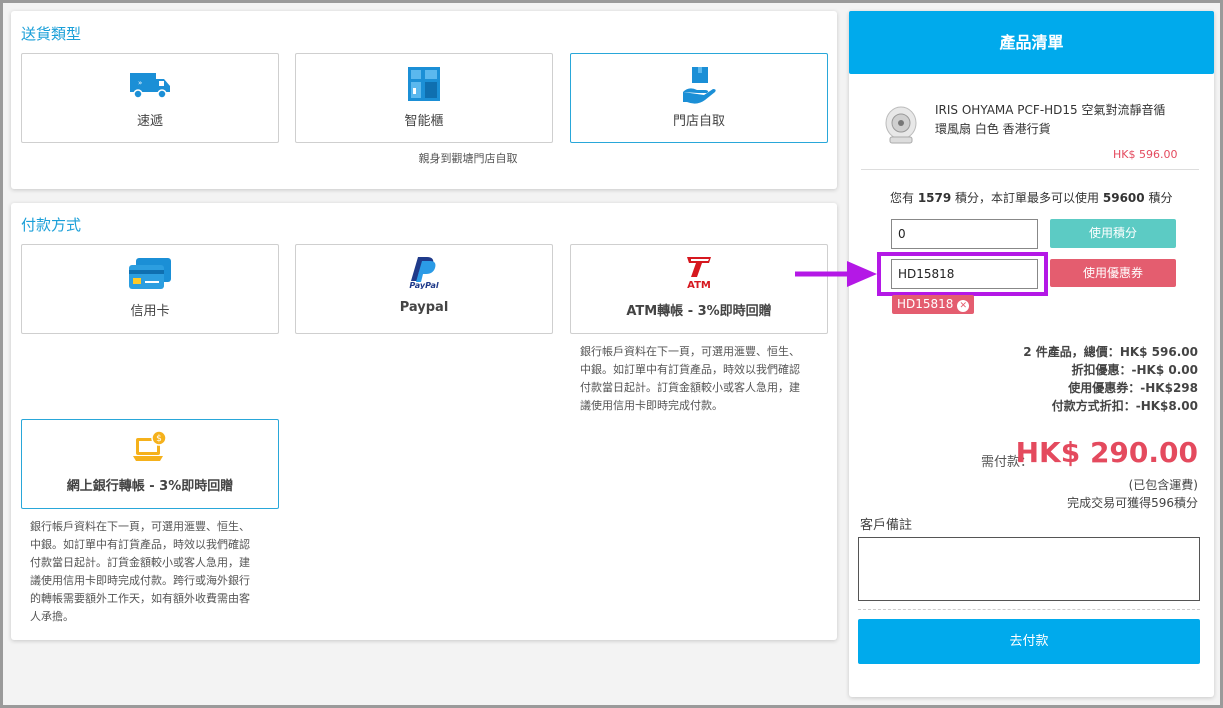 The width and height of the screenshot is (1223, 708). I want to click on points-max: 59600, so click(1123, 198).